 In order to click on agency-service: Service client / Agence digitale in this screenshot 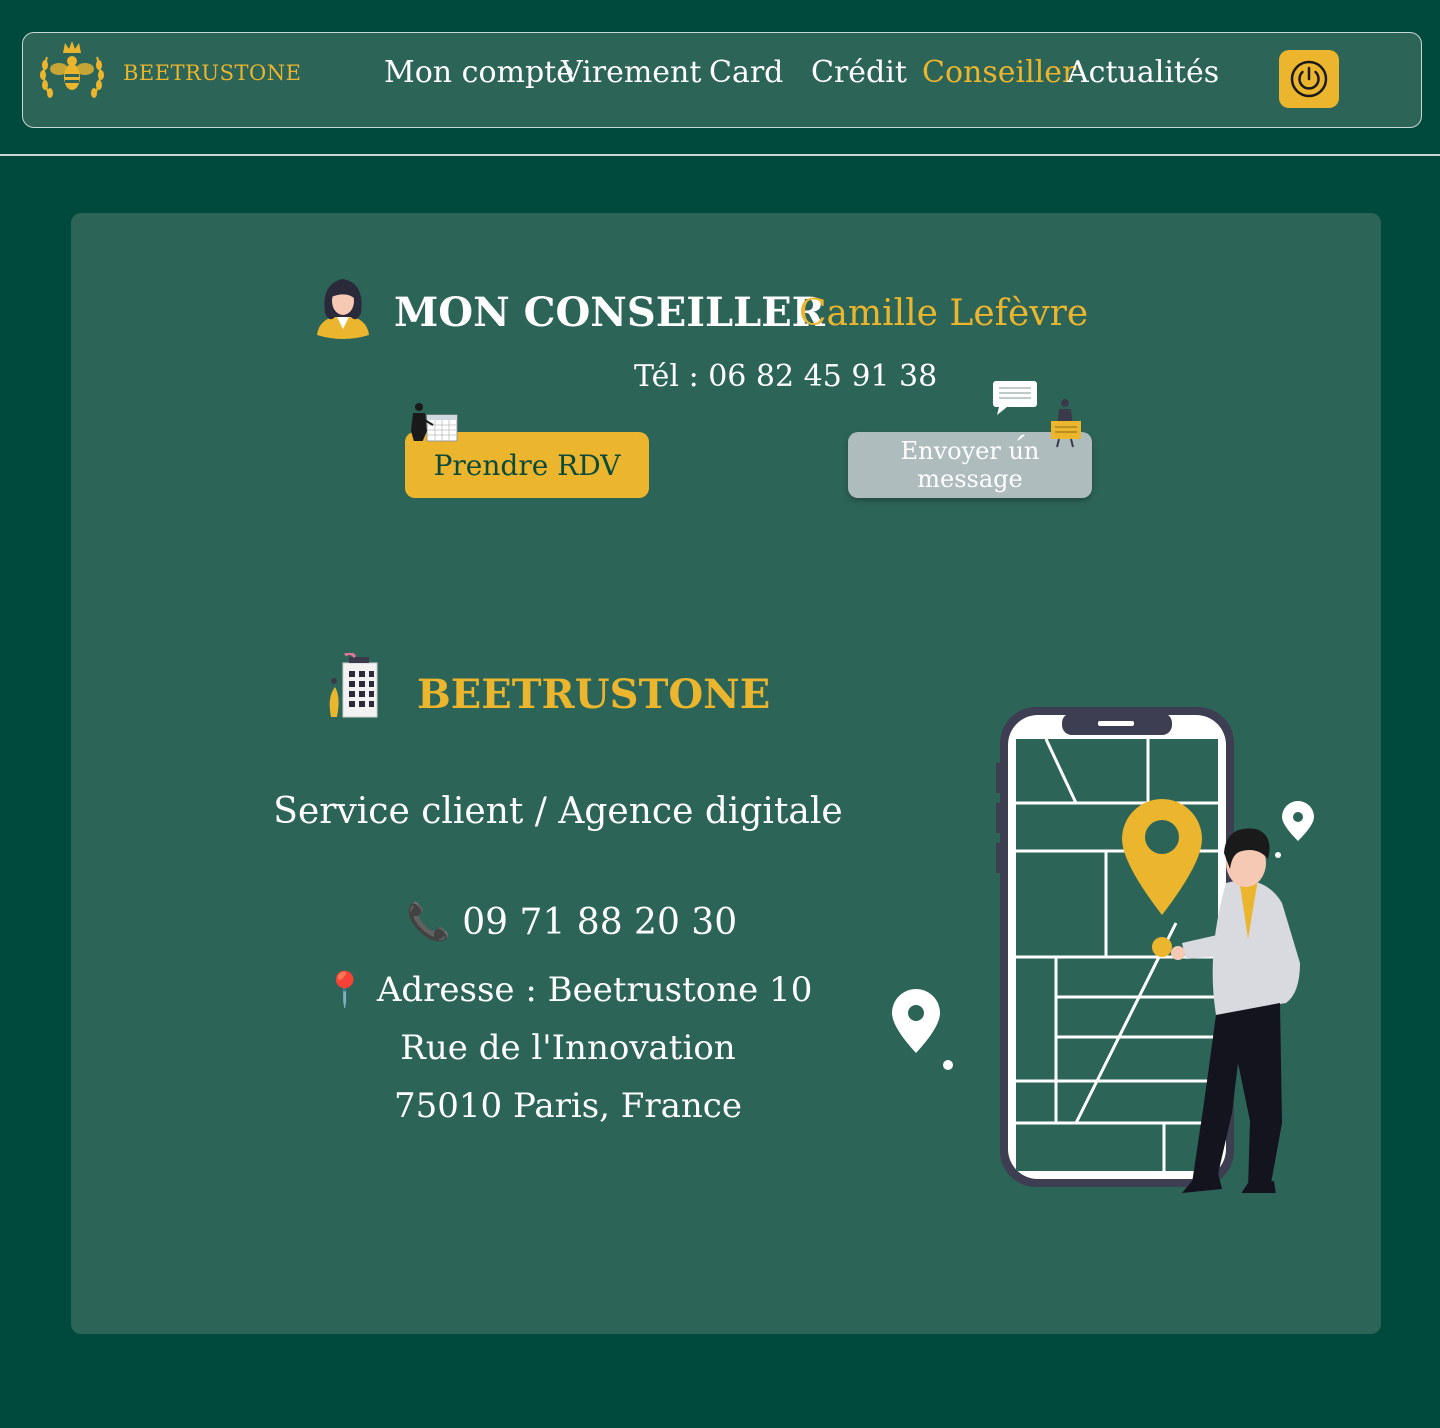, I will do `click(558, 811)`.